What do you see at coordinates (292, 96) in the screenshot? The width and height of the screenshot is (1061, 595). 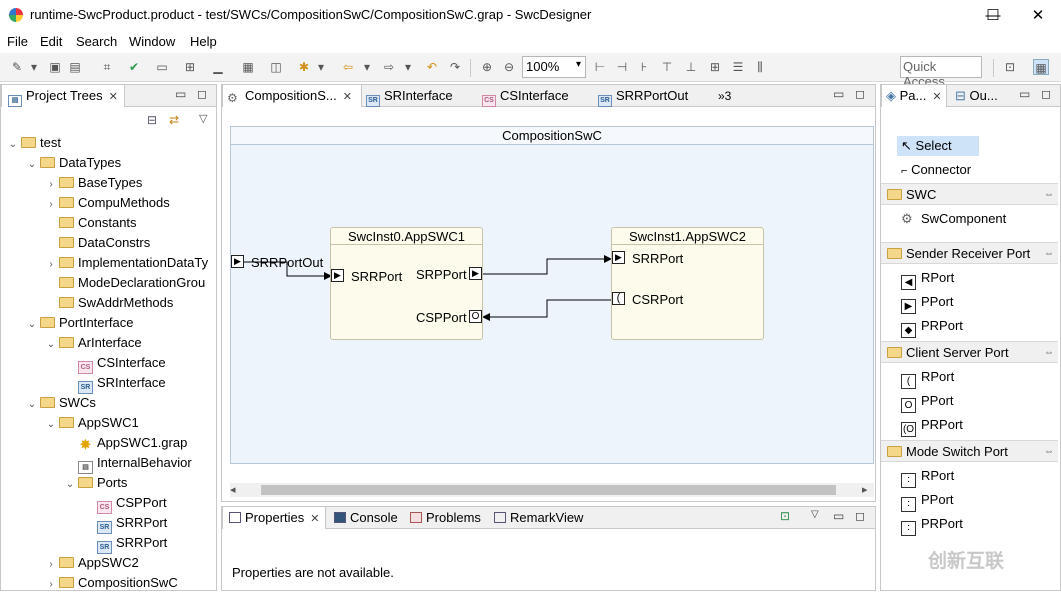 I see `tab-composition: ⚙ CompositionS... ✕` at bounding box center [292, 96].